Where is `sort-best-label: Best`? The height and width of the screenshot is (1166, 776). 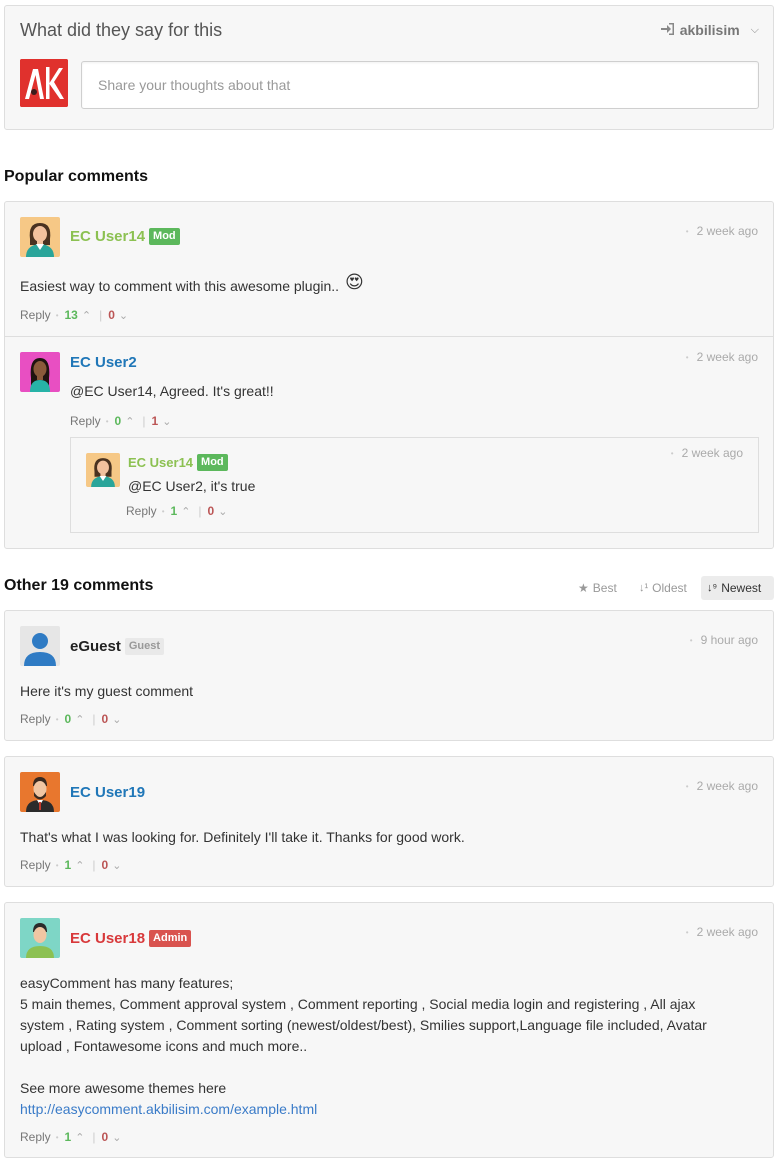 sort-best-label: Best is located at coordinates (604, 588).